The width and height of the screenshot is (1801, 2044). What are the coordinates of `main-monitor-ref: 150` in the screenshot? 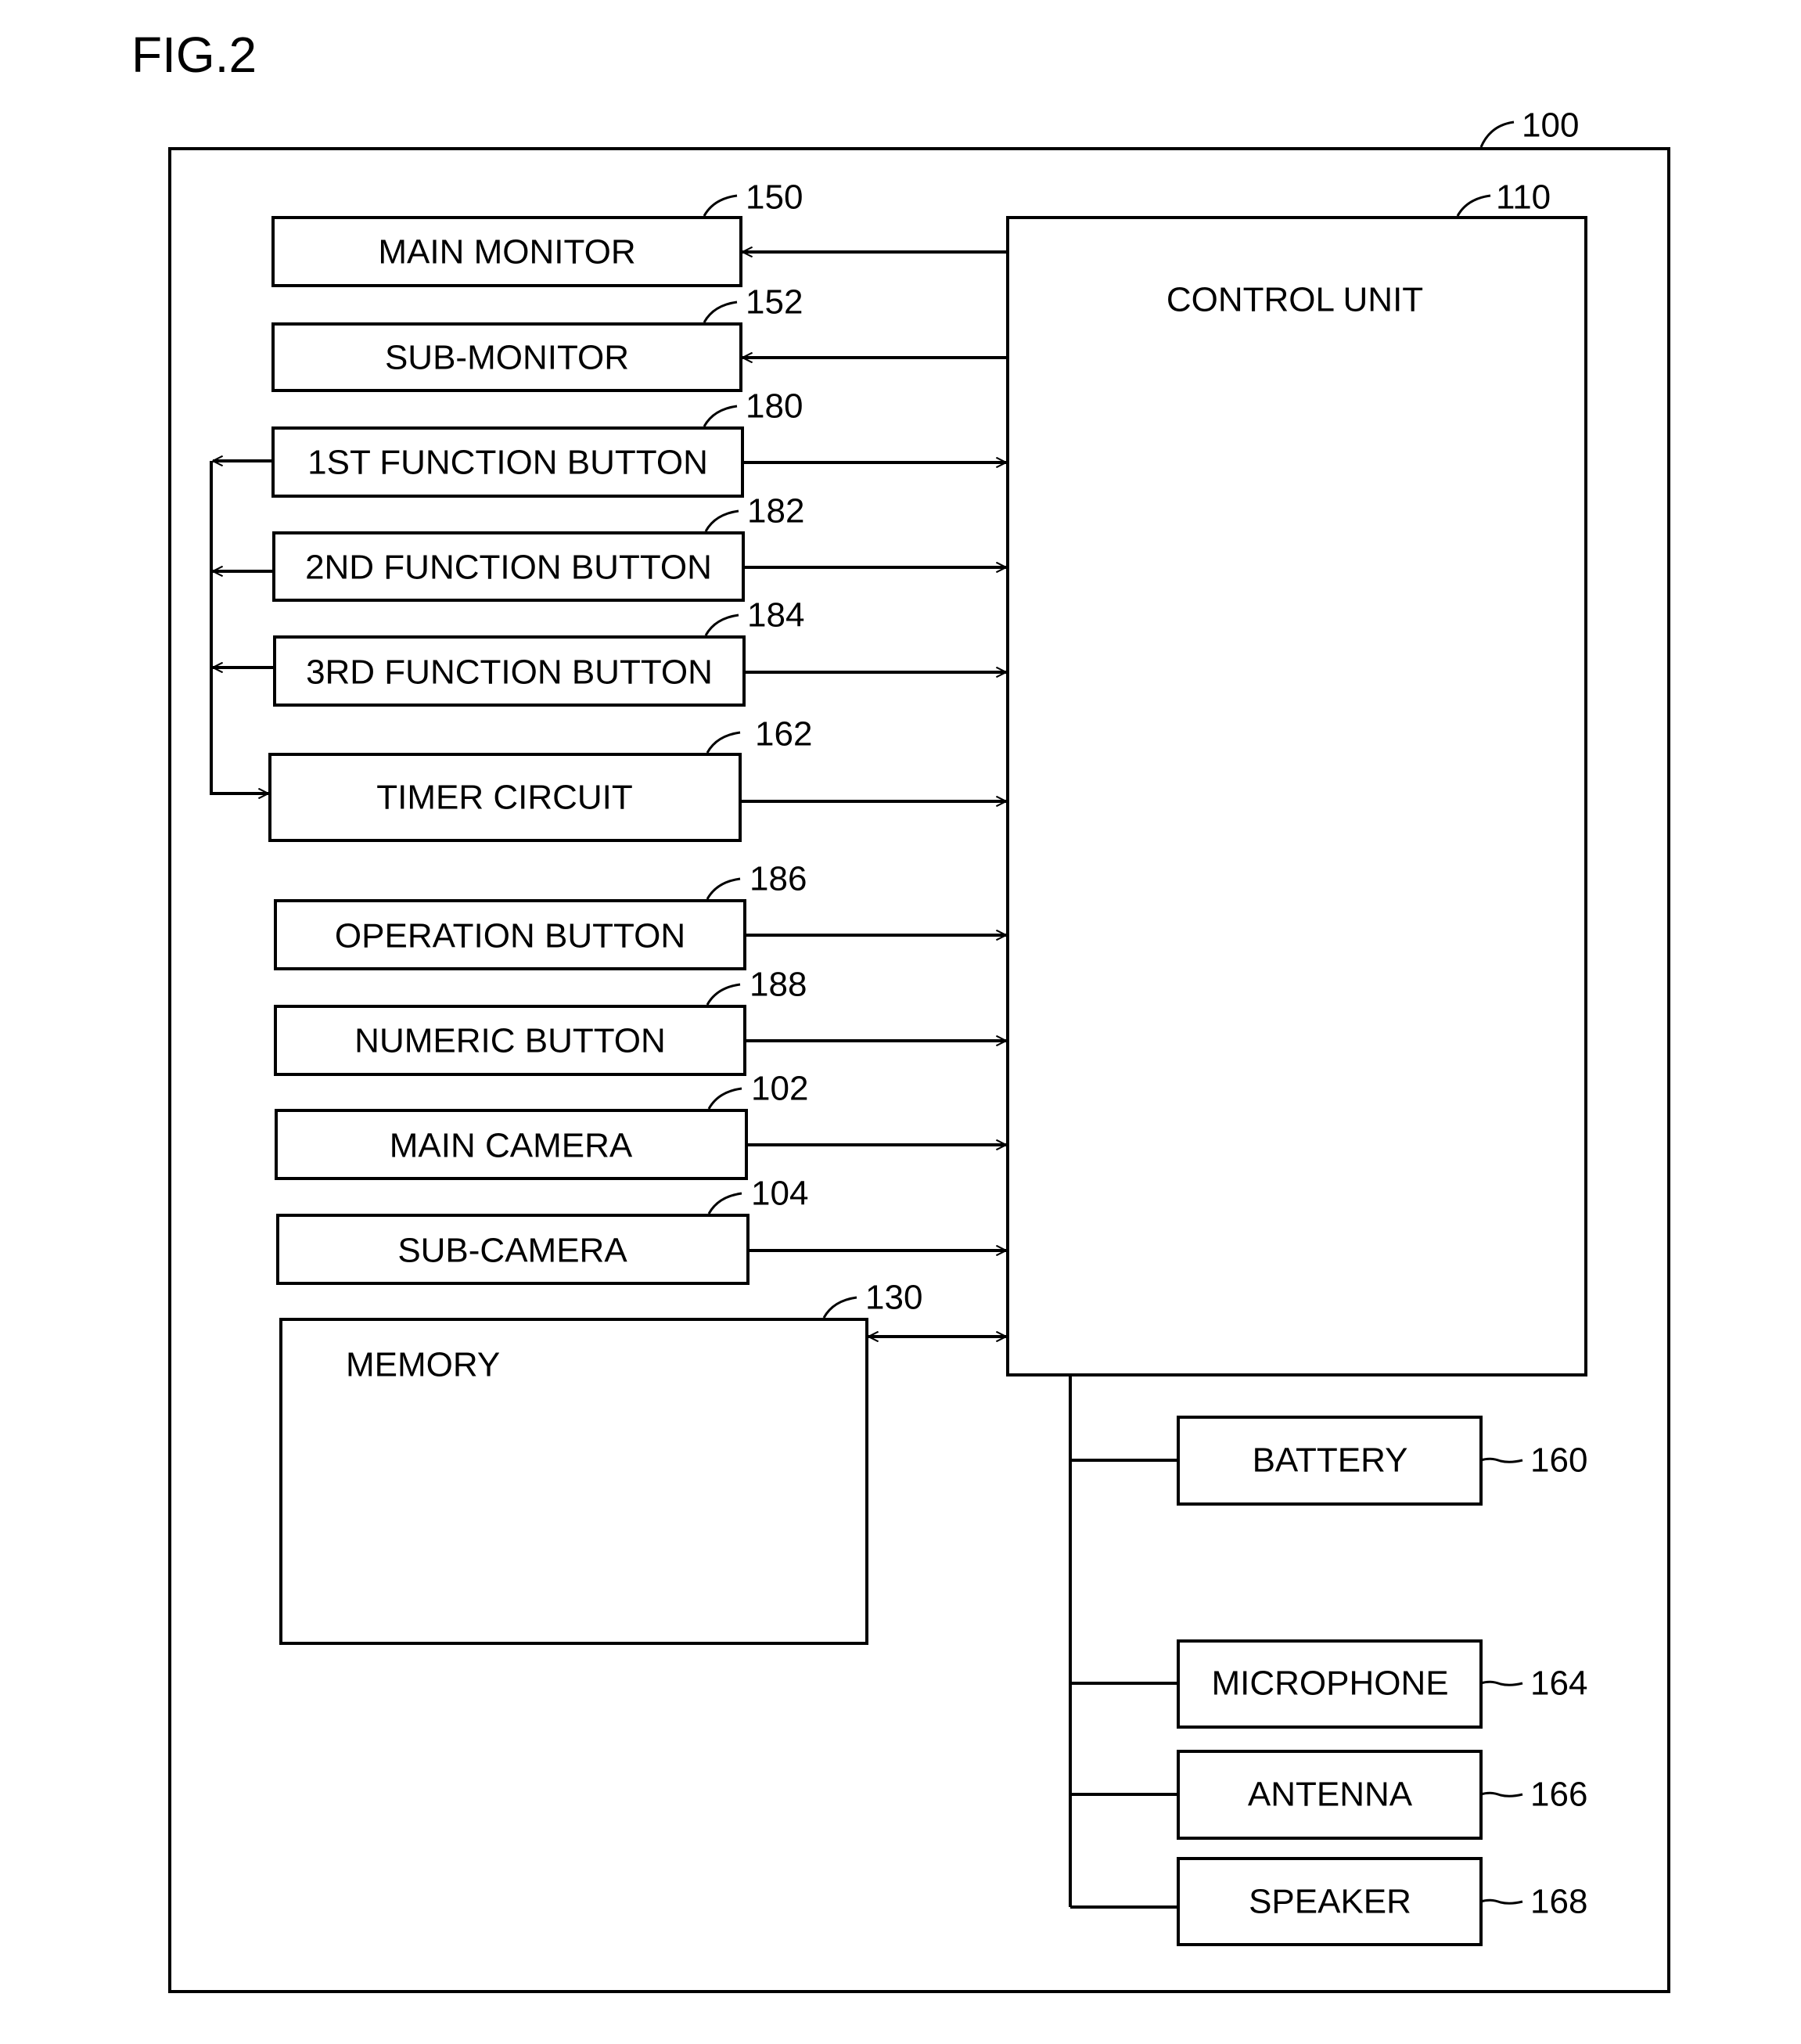 It's located at (774, 198).